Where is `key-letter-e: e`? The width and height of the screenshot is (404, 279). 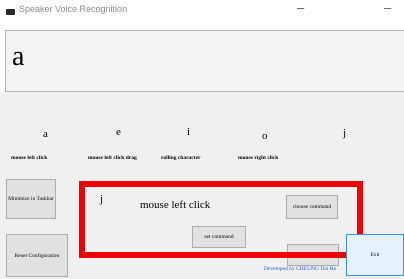
key-letter-e: e is located at coordinates (118, 132).